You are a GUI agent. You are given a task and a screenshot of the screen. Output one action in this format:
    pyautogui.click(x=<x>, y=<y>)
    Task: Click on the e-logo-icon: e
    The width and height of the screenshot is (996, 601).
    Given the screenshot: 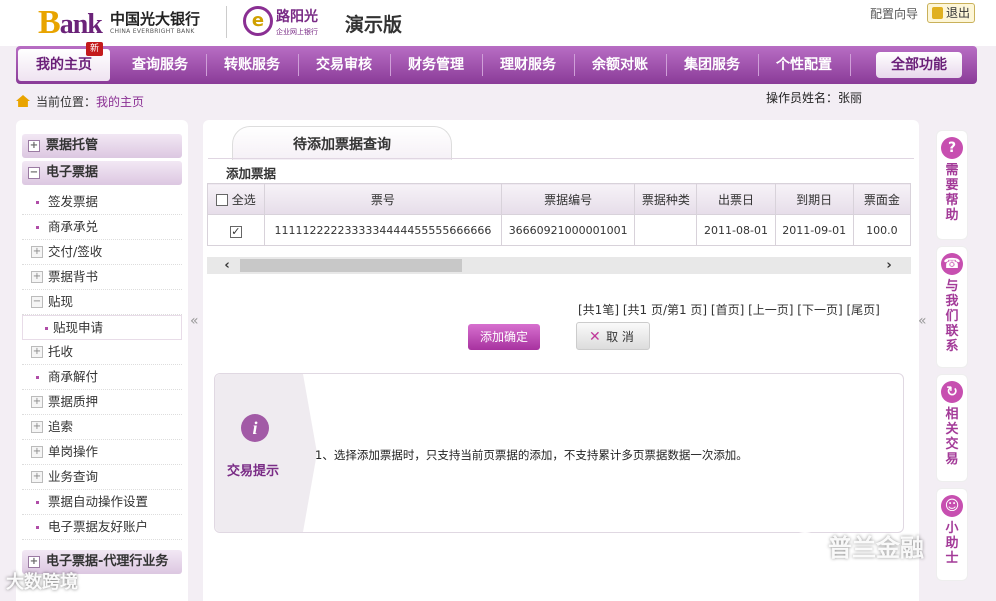 What is the action you would take?
    pyautogui.click(x=258, y=21)
    